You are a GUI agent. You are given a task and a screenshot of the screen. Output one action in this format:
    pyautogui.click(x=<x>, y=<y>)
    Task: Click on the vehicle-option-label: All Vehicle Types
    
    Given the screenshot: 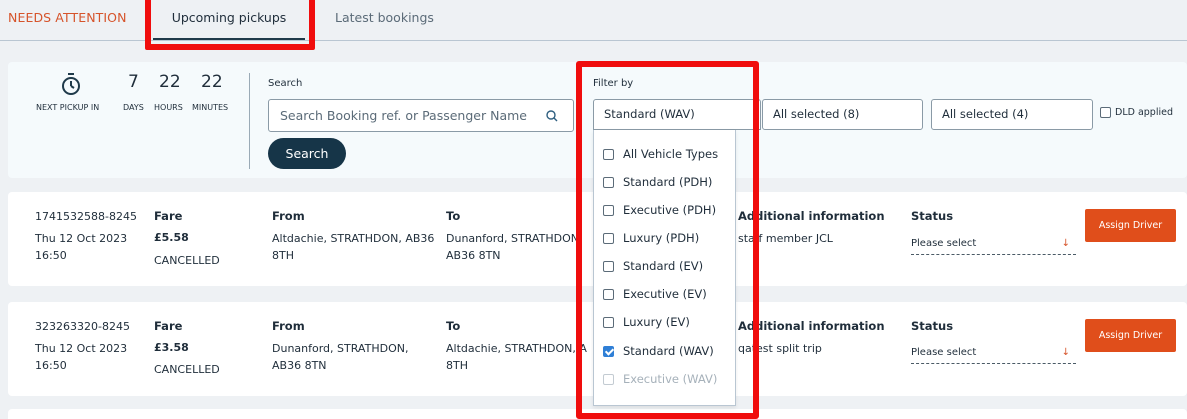 What is the action you would take?
    pyautogui.click(x=671, y=154)
    